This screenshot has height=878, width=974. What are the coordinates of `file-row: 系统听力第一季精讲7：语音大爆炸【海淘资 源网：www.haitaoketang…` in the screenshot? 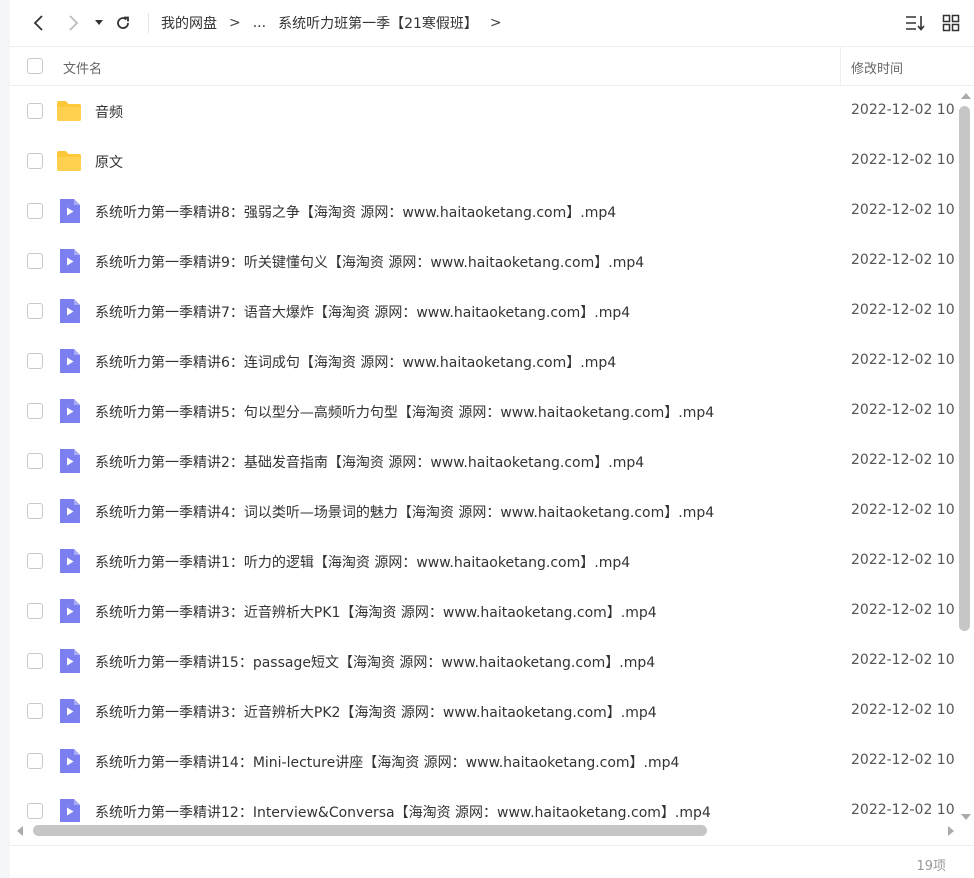 It's located at (483, 311).